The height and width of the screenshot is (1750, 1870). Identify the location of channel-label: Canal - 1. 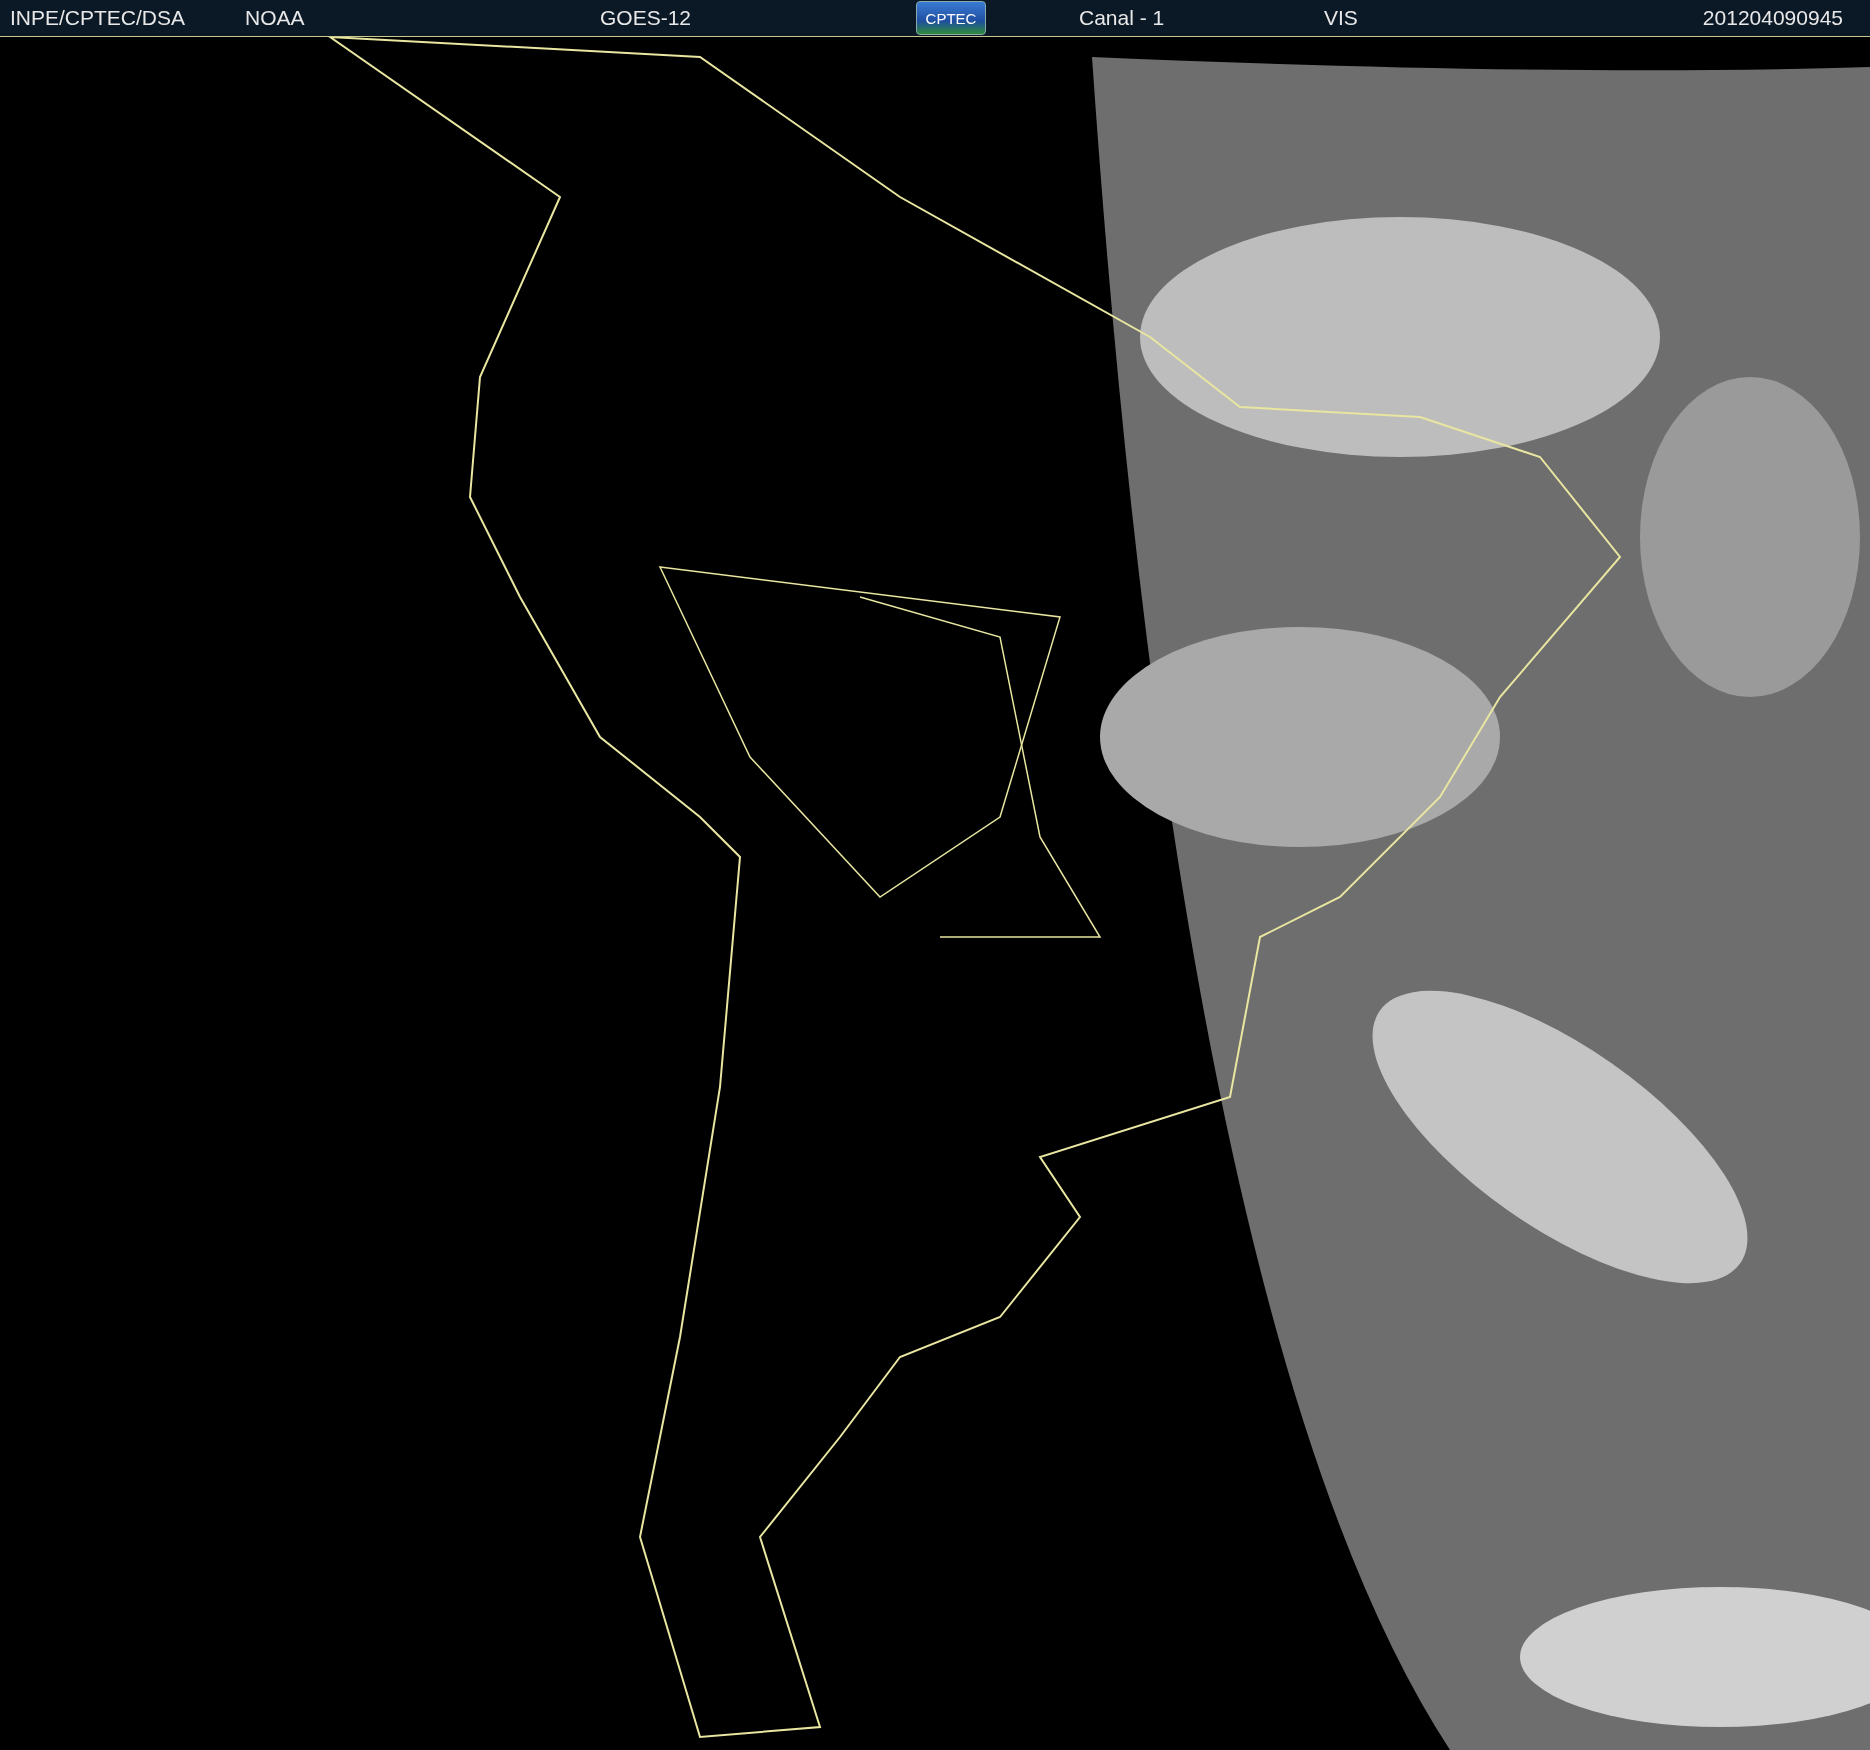
(1122, 18).